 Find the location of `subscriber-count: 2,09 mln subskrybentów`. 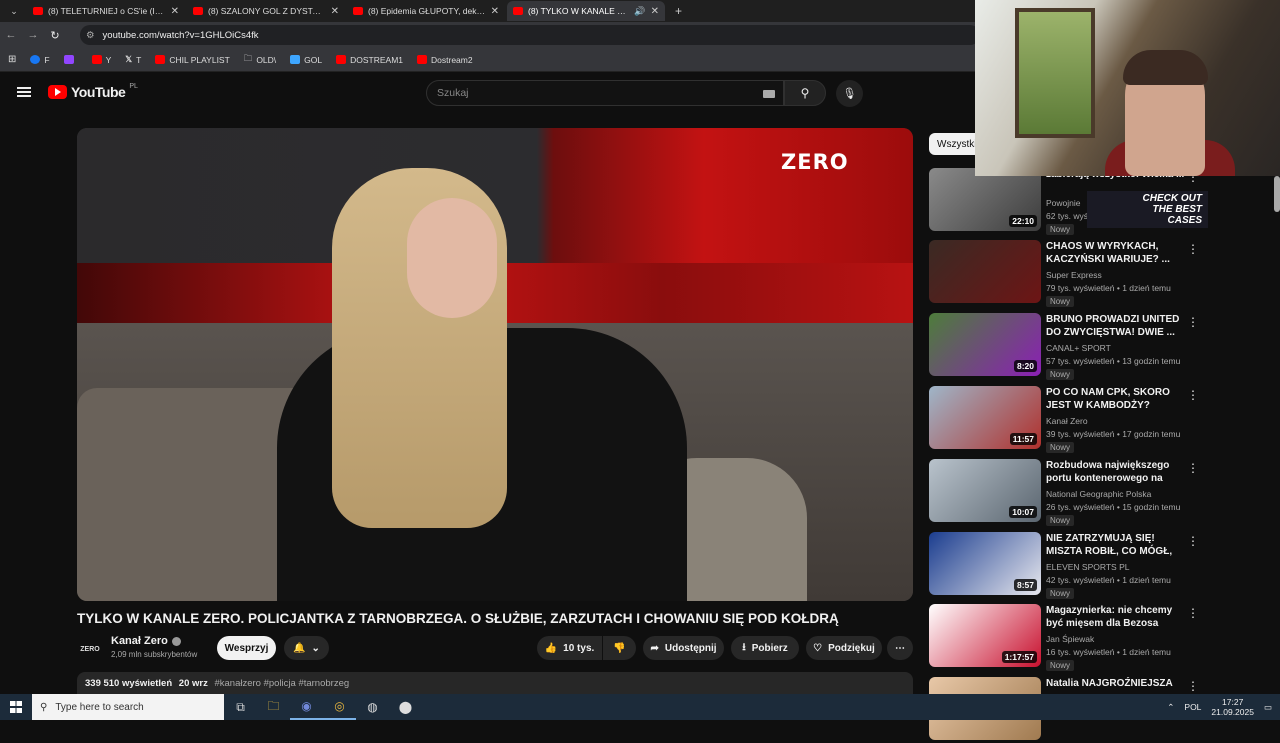

subscriber-count: 2,09 mln subskrybentów is located at coordinates (154, 654).